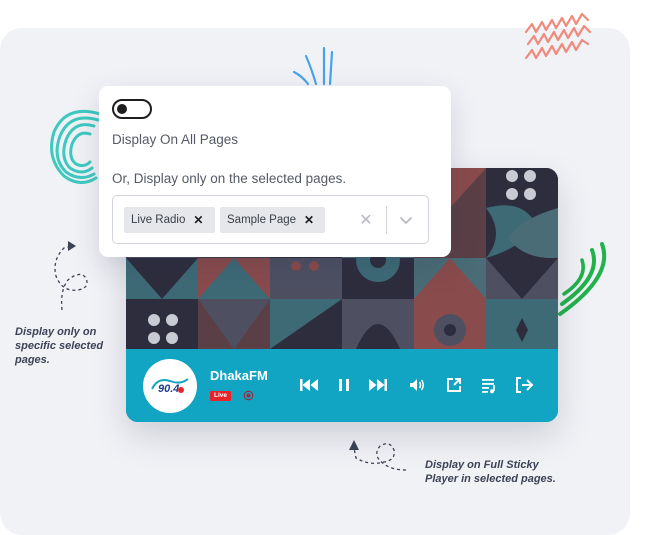  I want to click on popout-button, so click(454, 385).